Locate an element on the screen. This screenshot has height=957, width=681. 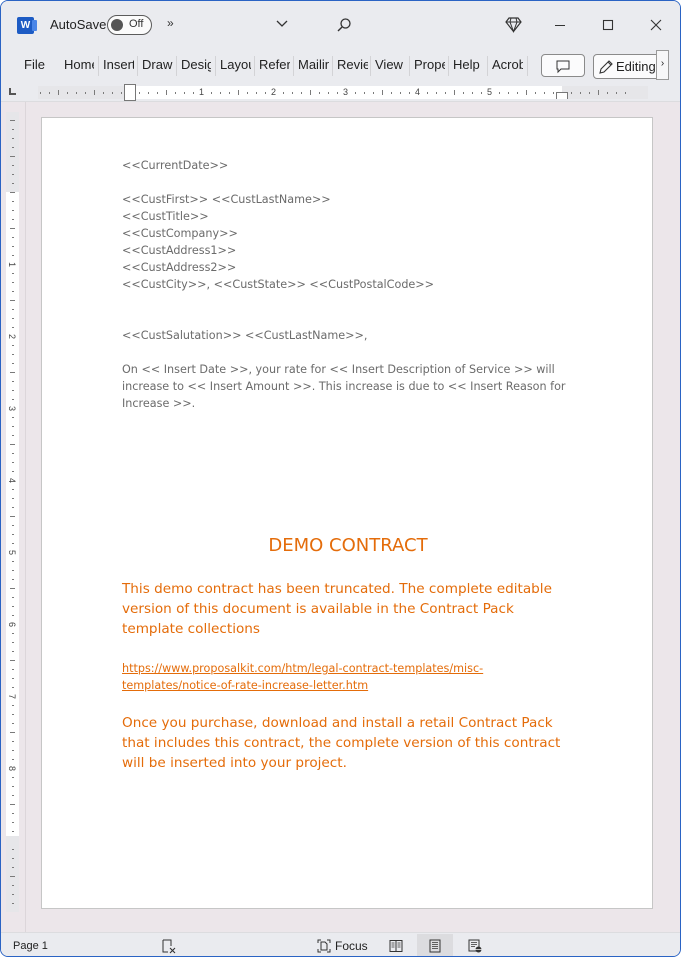
address-line: <<CustAddress2>> is located at coordinates (278, 267).